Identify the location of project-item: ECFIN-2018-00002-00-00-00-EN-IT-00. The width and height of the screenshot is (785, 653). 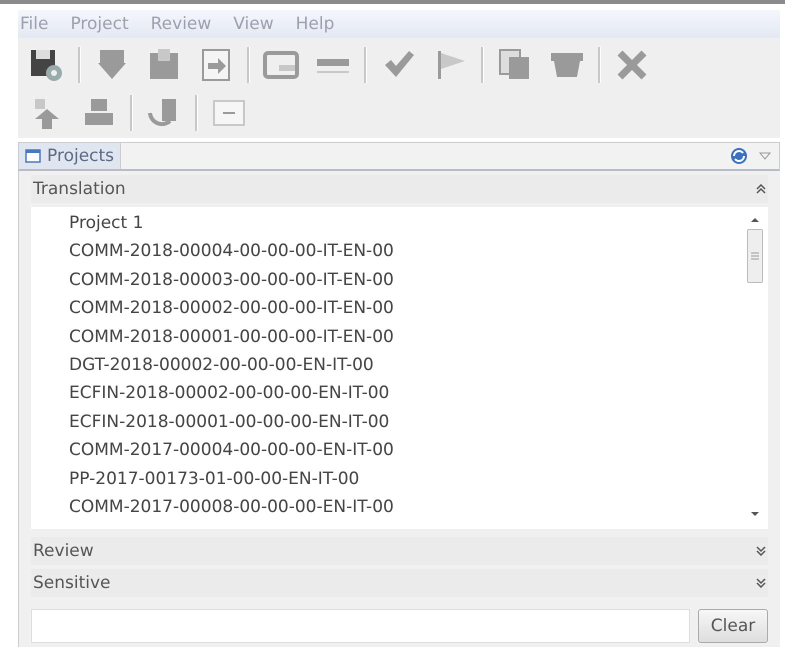
(405, 393).